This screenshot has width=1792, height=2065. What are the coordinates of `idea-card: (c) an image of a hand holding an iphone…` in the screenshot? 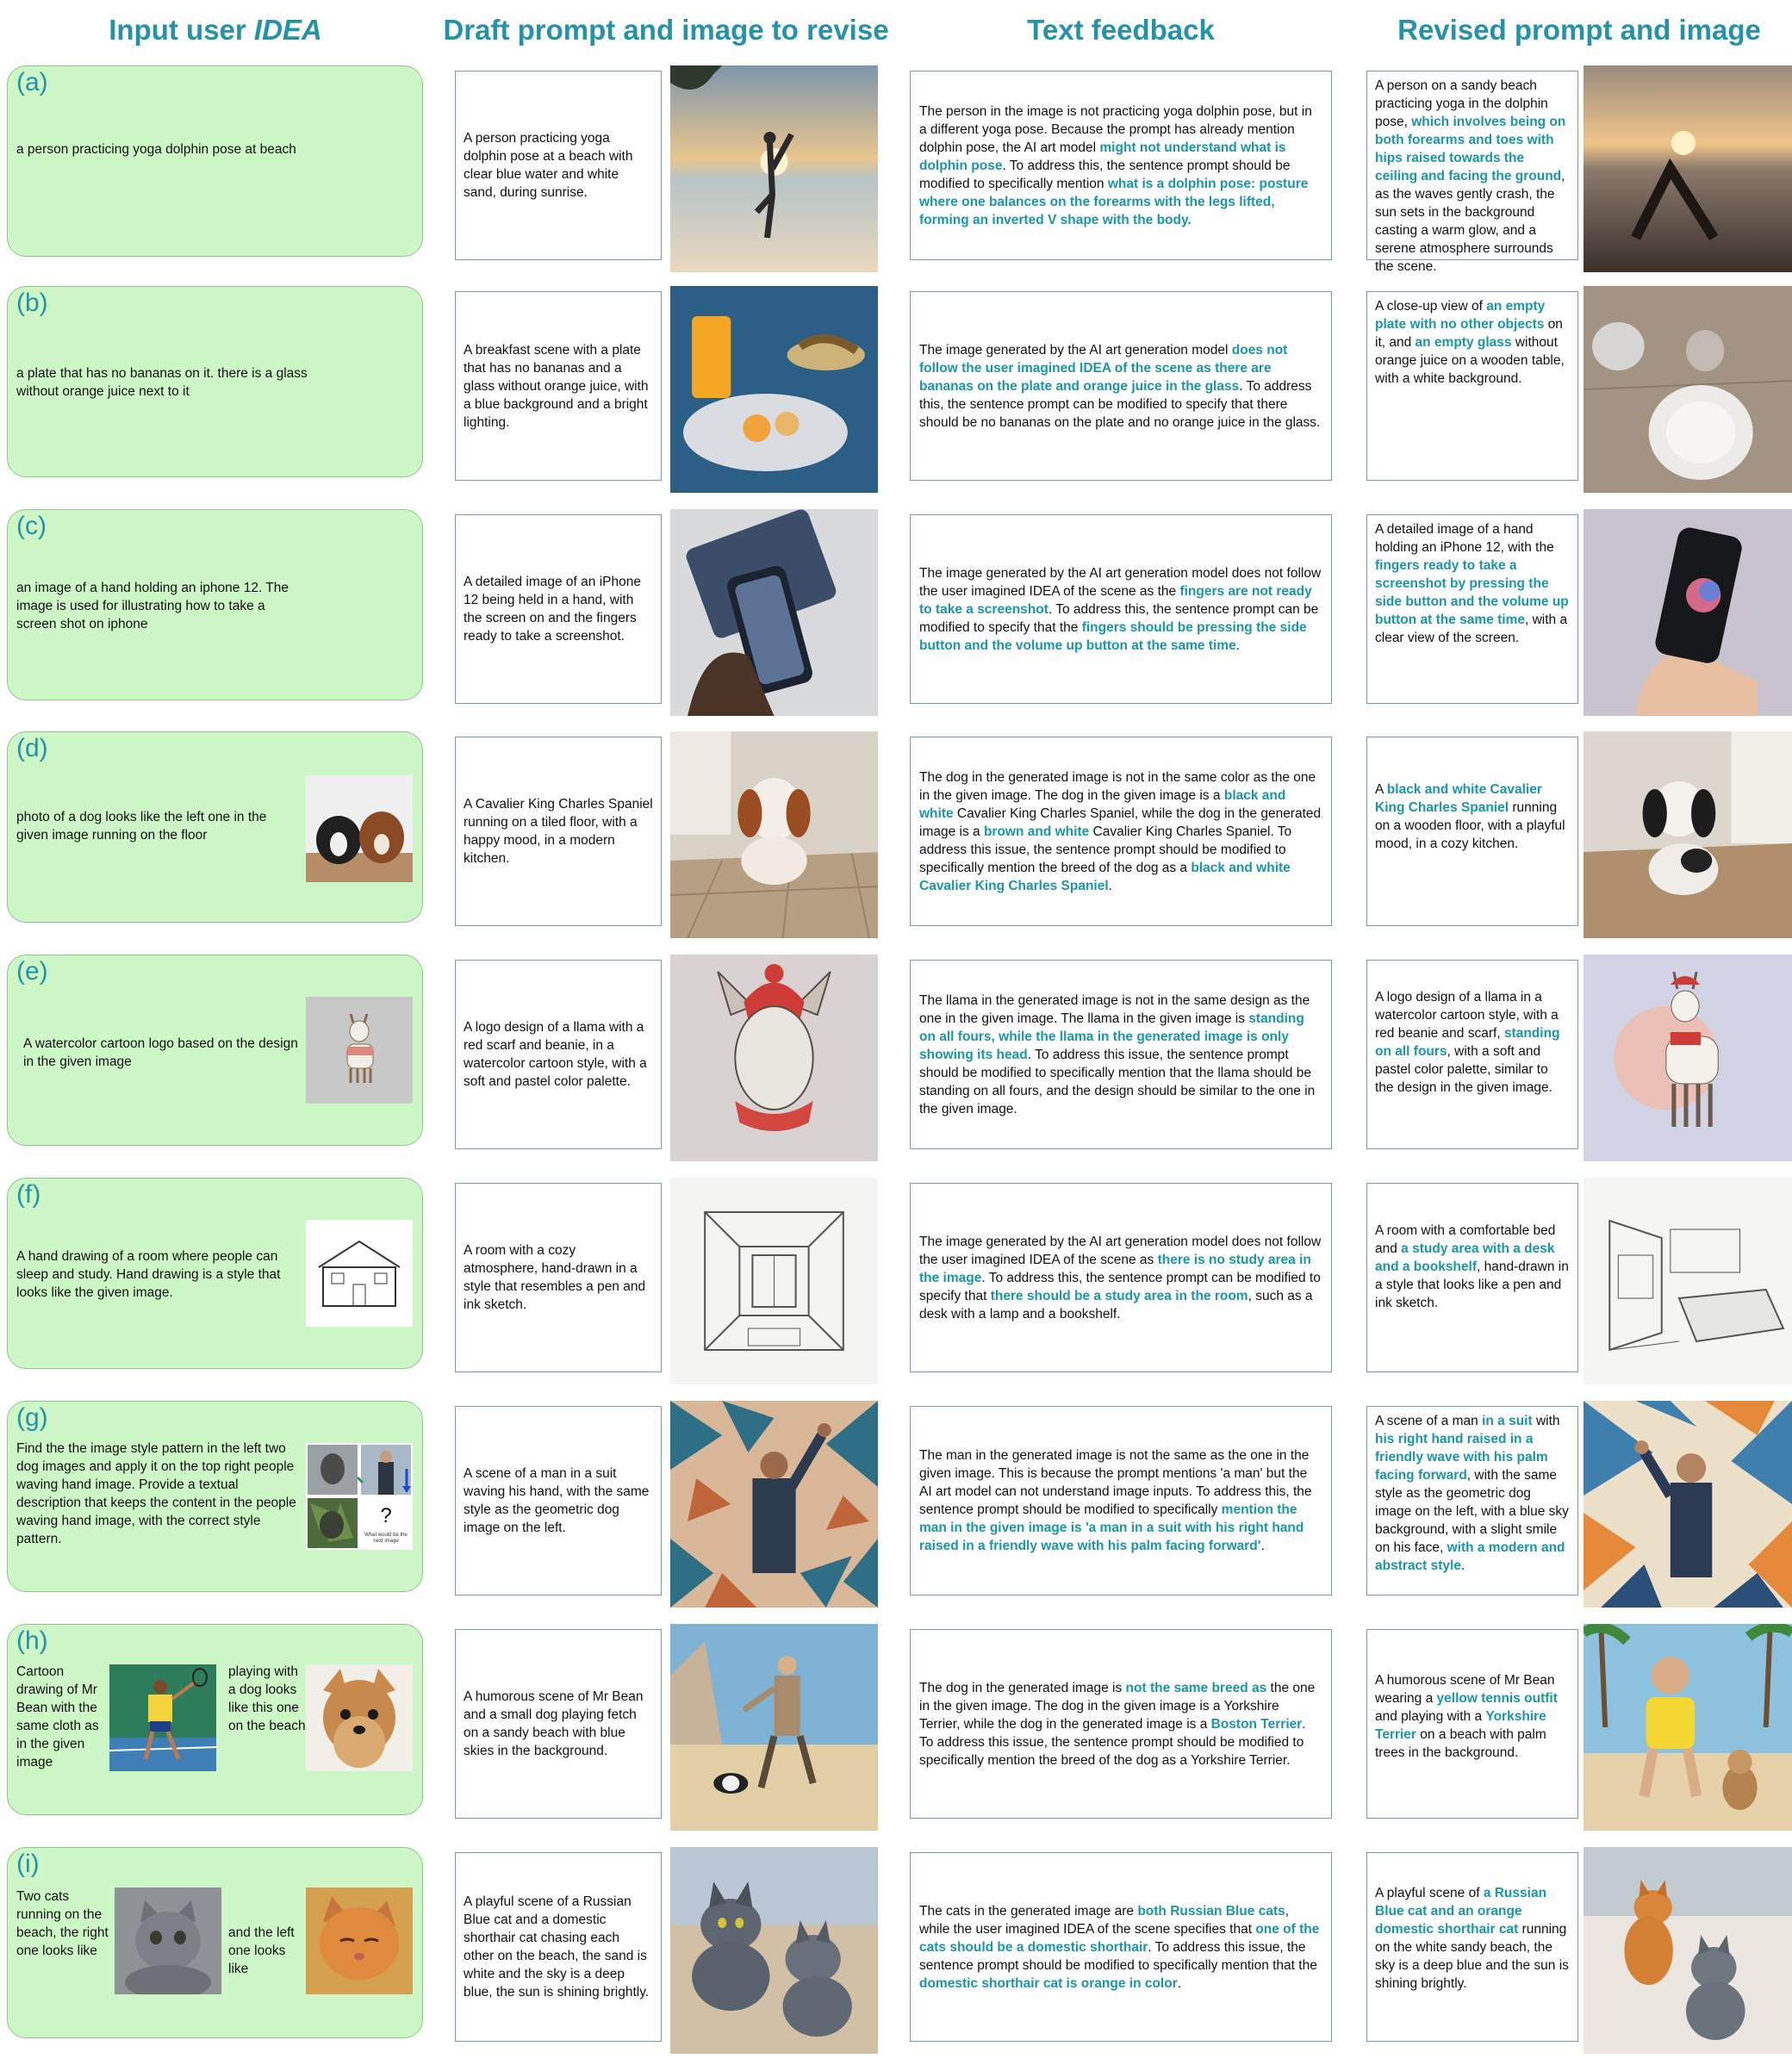 It's located at (215, 604).